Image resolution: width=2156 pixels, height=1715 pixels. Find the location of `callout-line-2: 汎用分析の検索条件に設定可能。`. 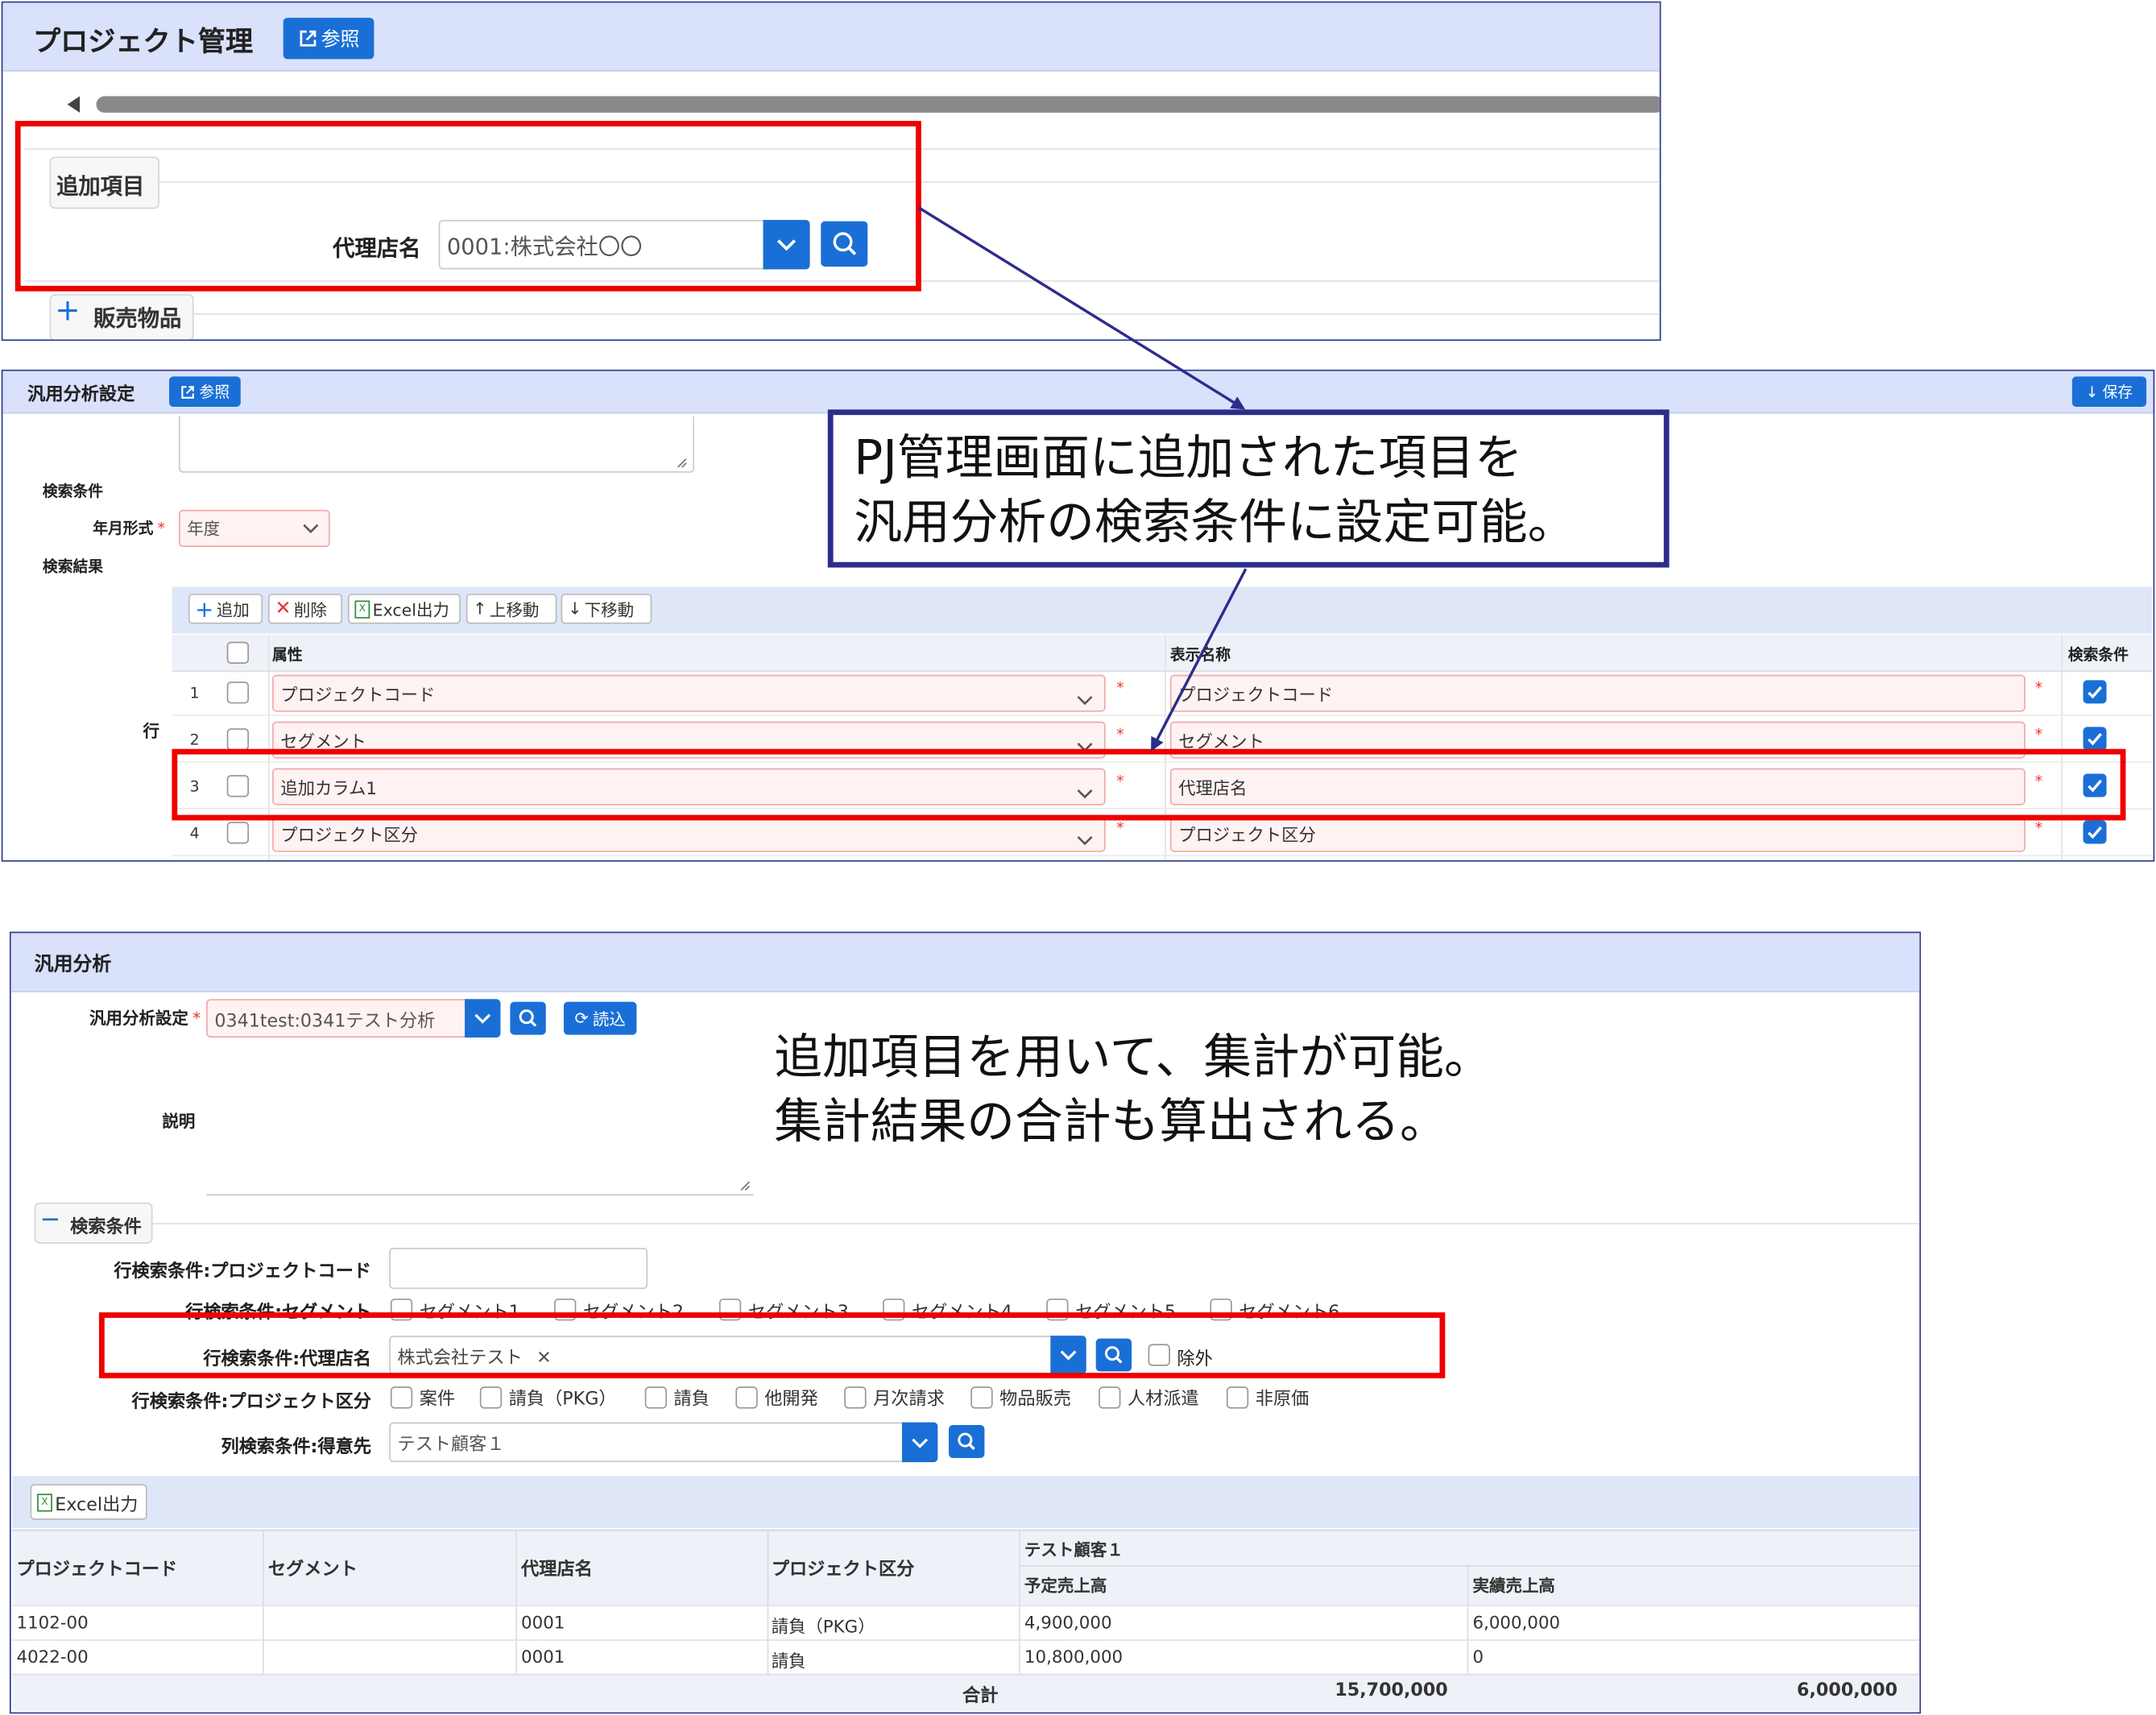

callout-line-2: 汎用分析の検索条件に設定可能。 is located at coordinates (1215, 523).